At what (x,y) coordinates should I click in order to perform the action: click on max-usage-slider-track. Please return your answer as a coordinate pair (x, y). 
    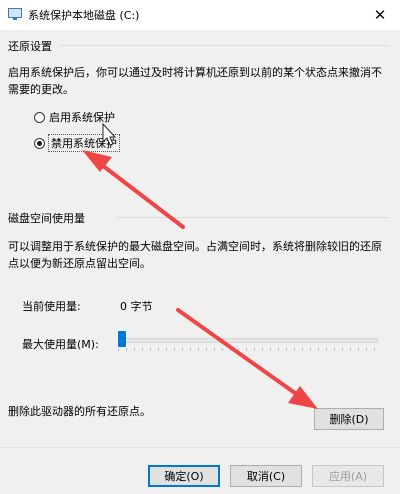
    Looking at the image, I should click on (248, 340).